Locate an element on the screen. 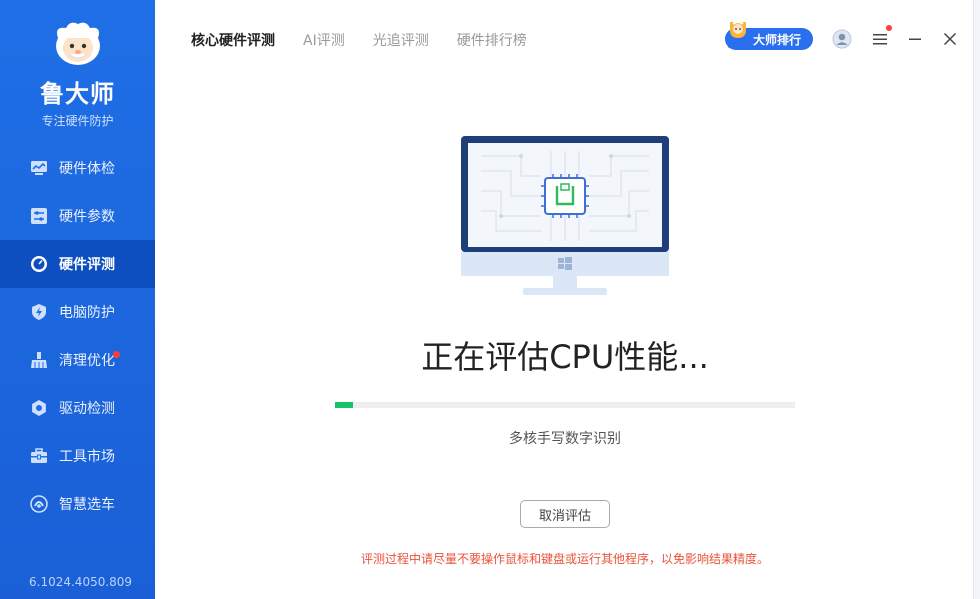  sidebar-item-label: 清理优化 is located at coordinates (87, 361).